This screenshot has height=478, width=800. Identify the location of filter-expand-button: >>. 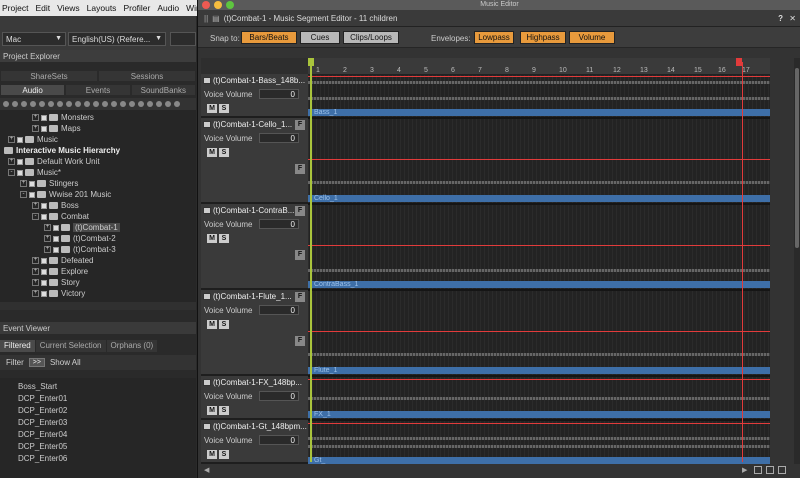
(36, 362).